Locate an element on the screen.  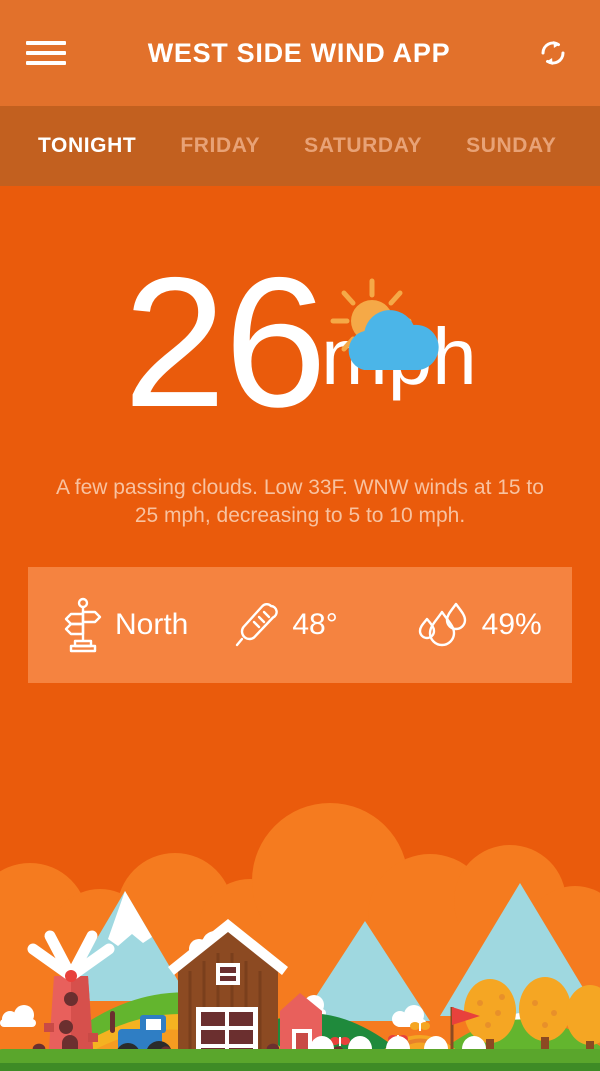
refresh-glyph is located at coordinates (553, 53).